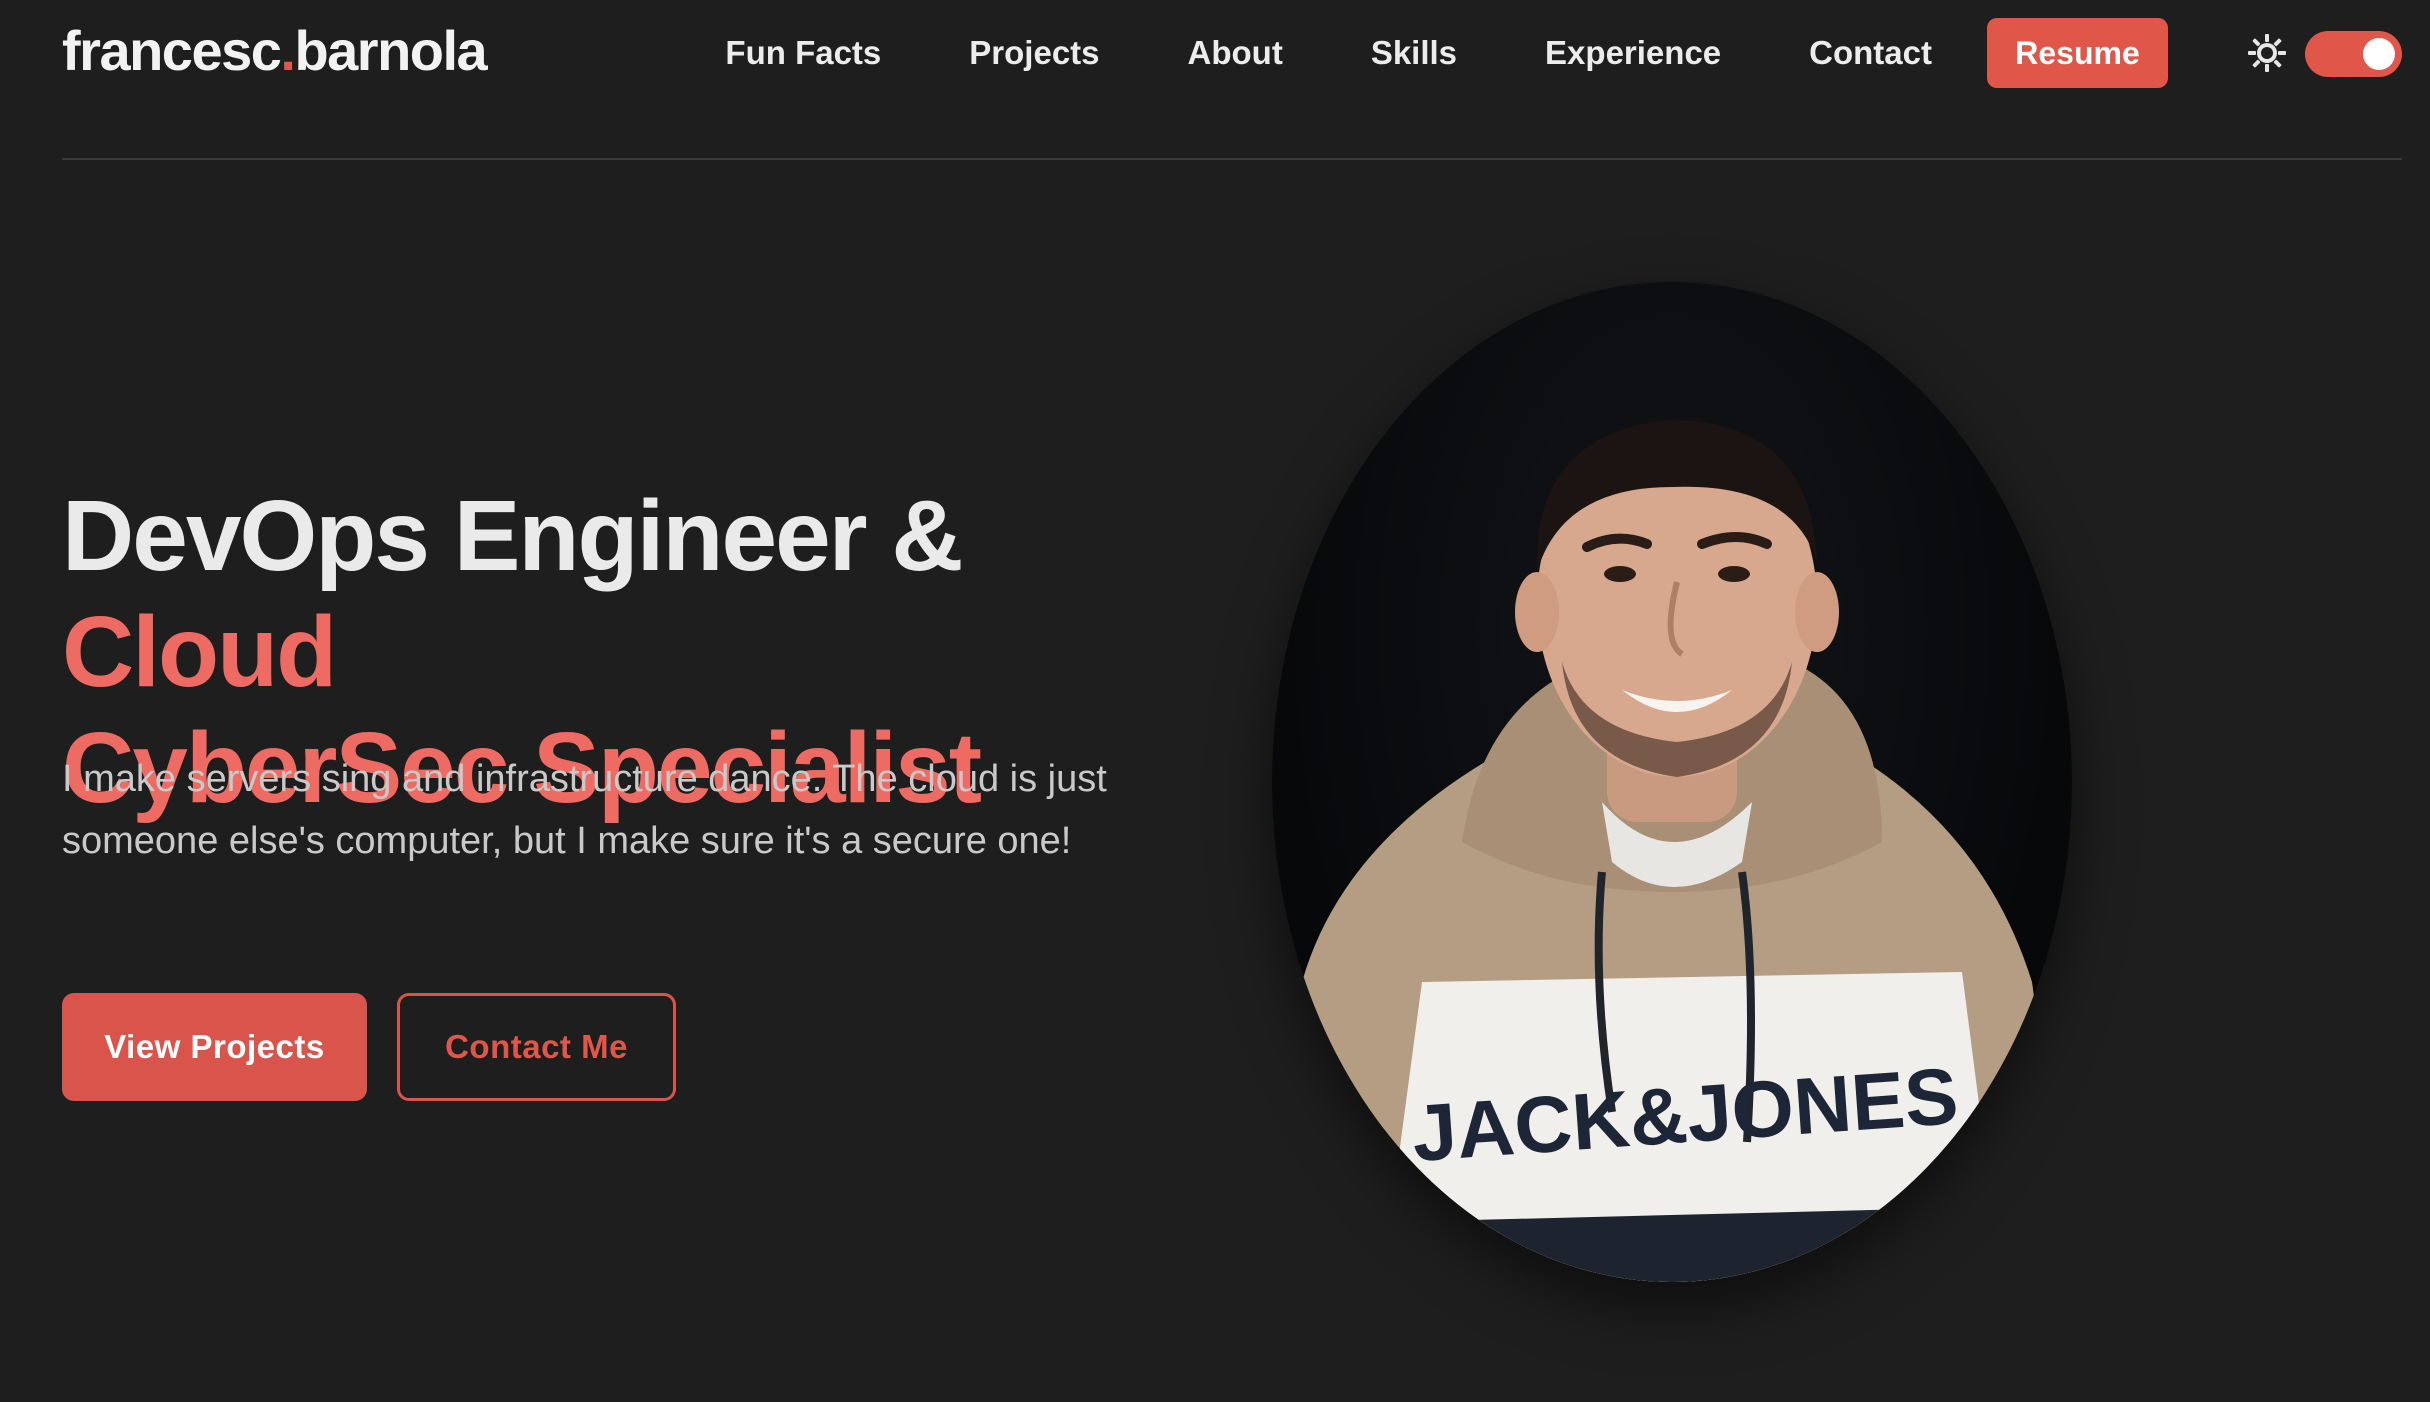 The image size is (2430, 1402). What do you see at coordinates (1034, 53) in the screenshot?
I see `nav-link-projects: Projects` at bounding box center [1034, 53].